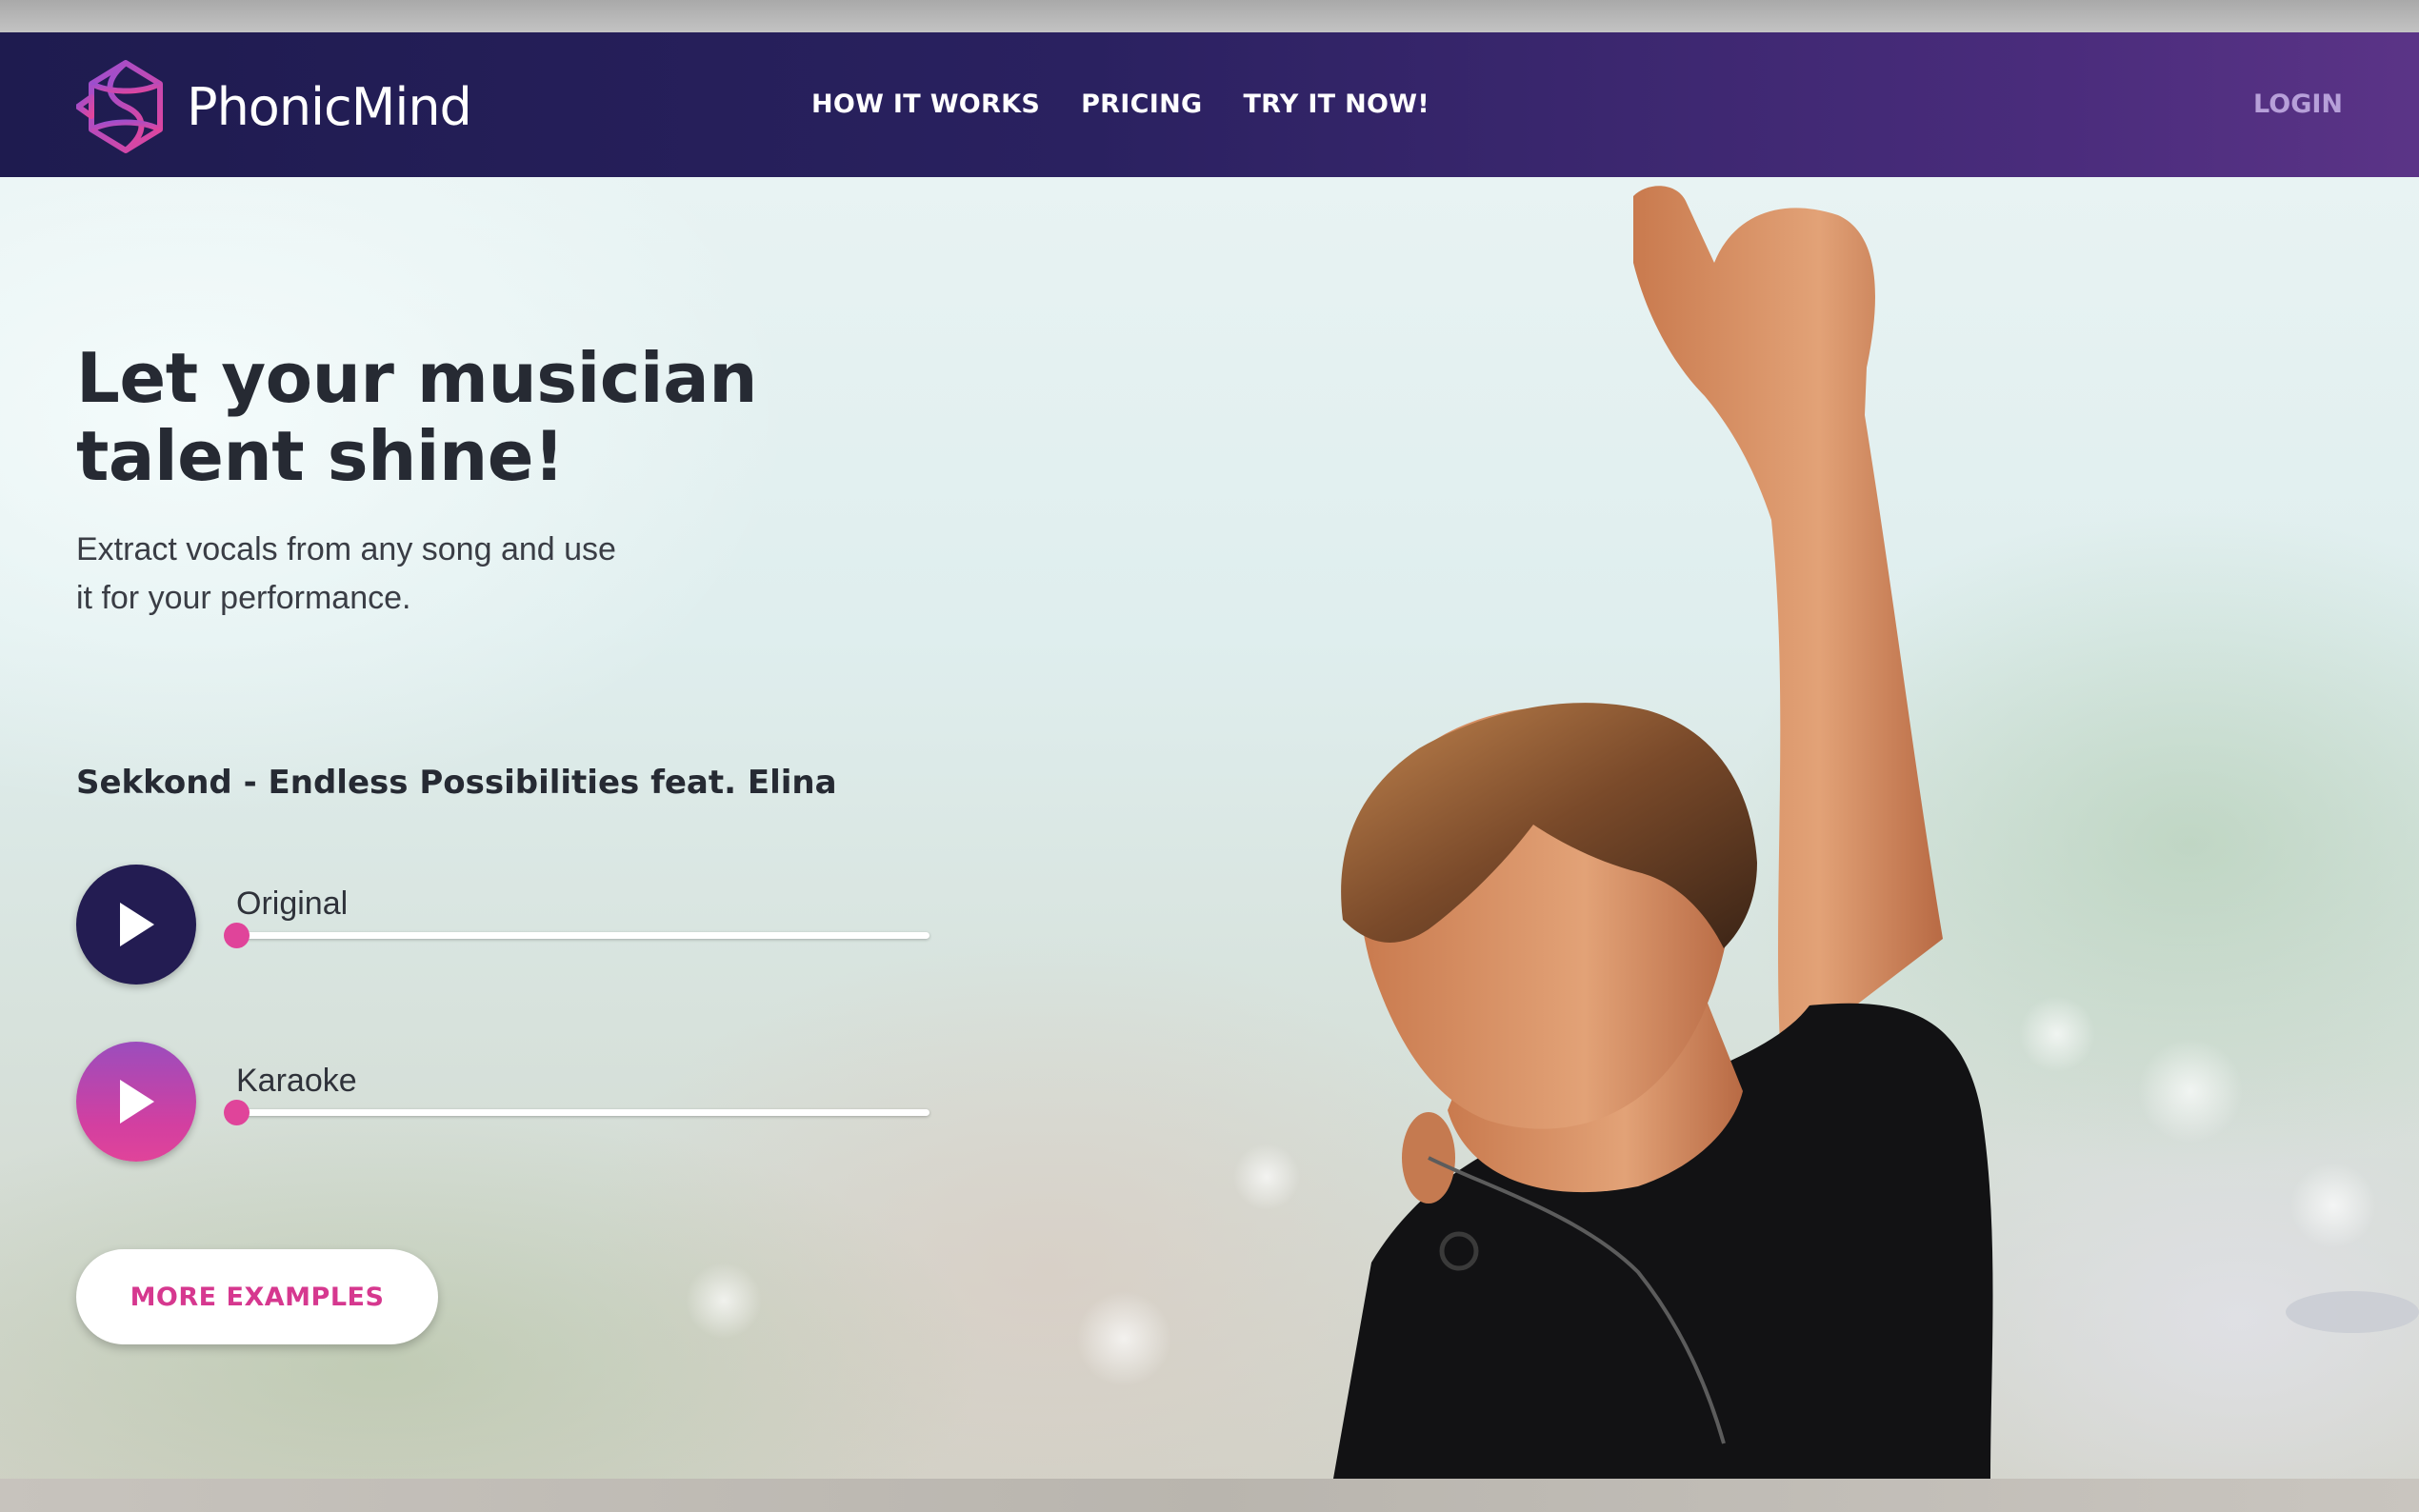 The image size is (2419, 1512). Describe the element at coordinates (329, 106) in the screenshot. I see `brand-name: PhonicMind` at that location.